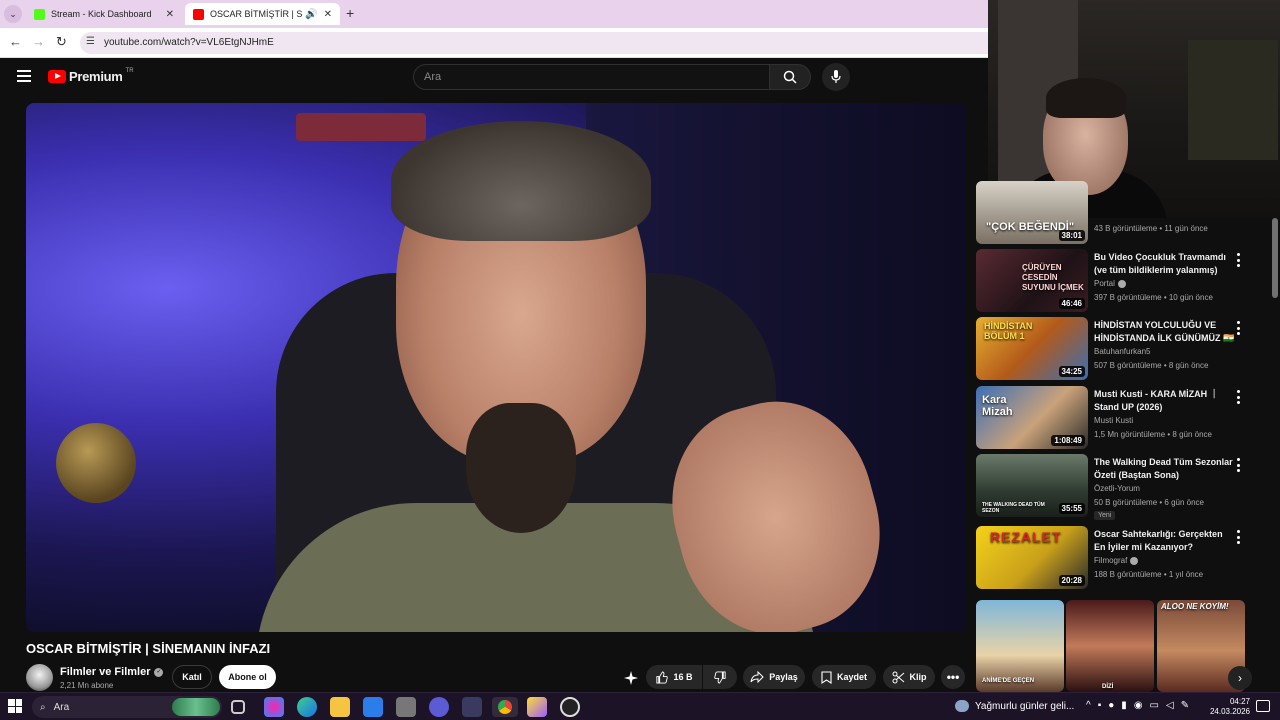 The width and height of the screenshot is (1280, 720). I want to click on channel-name-link: Filmler ve Filmler ✓, so click(112, 672).